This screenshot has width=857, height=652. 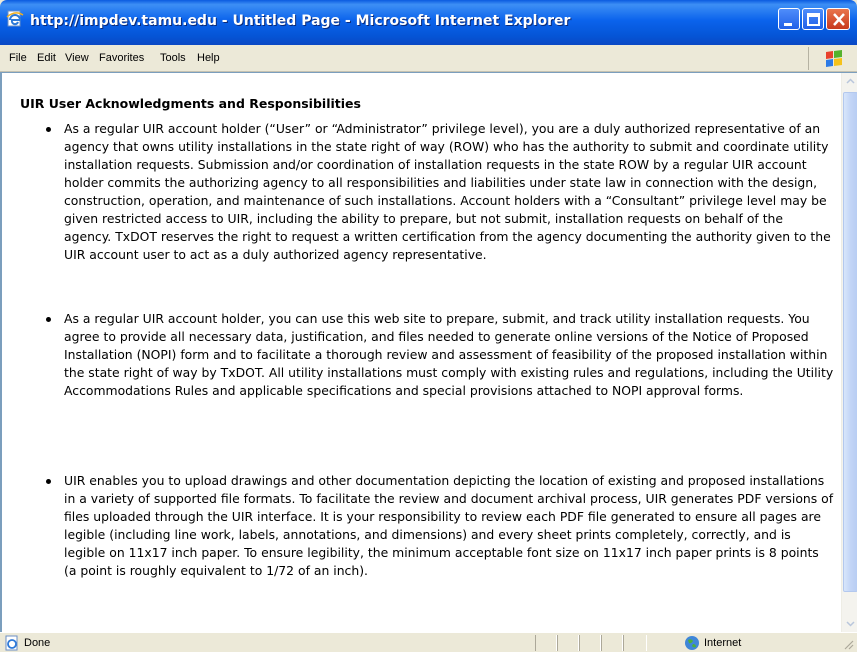 I want to click on scroll-down-button, so click(x=849, y=623).